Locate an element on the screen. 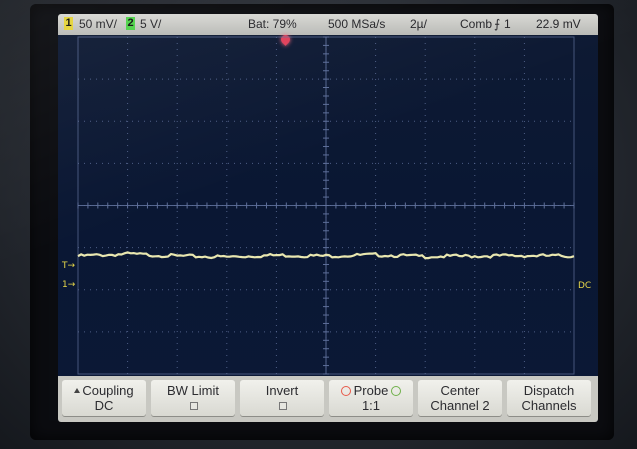  probe-softkey: Probe 1:1 is located at coordinates (371, 398).